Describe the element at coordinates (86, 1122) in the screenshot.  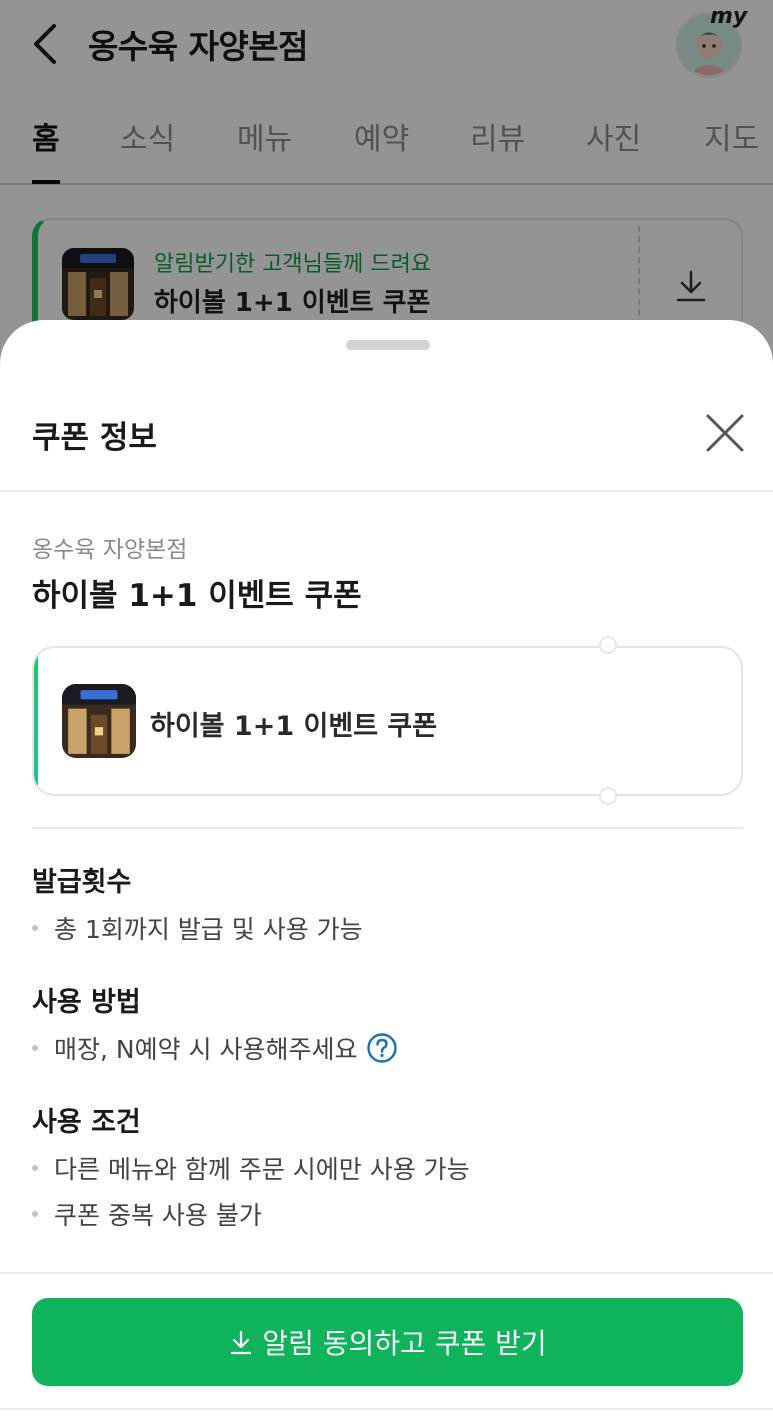
I see `usage-condition-heading: 사용 조건` at that location.